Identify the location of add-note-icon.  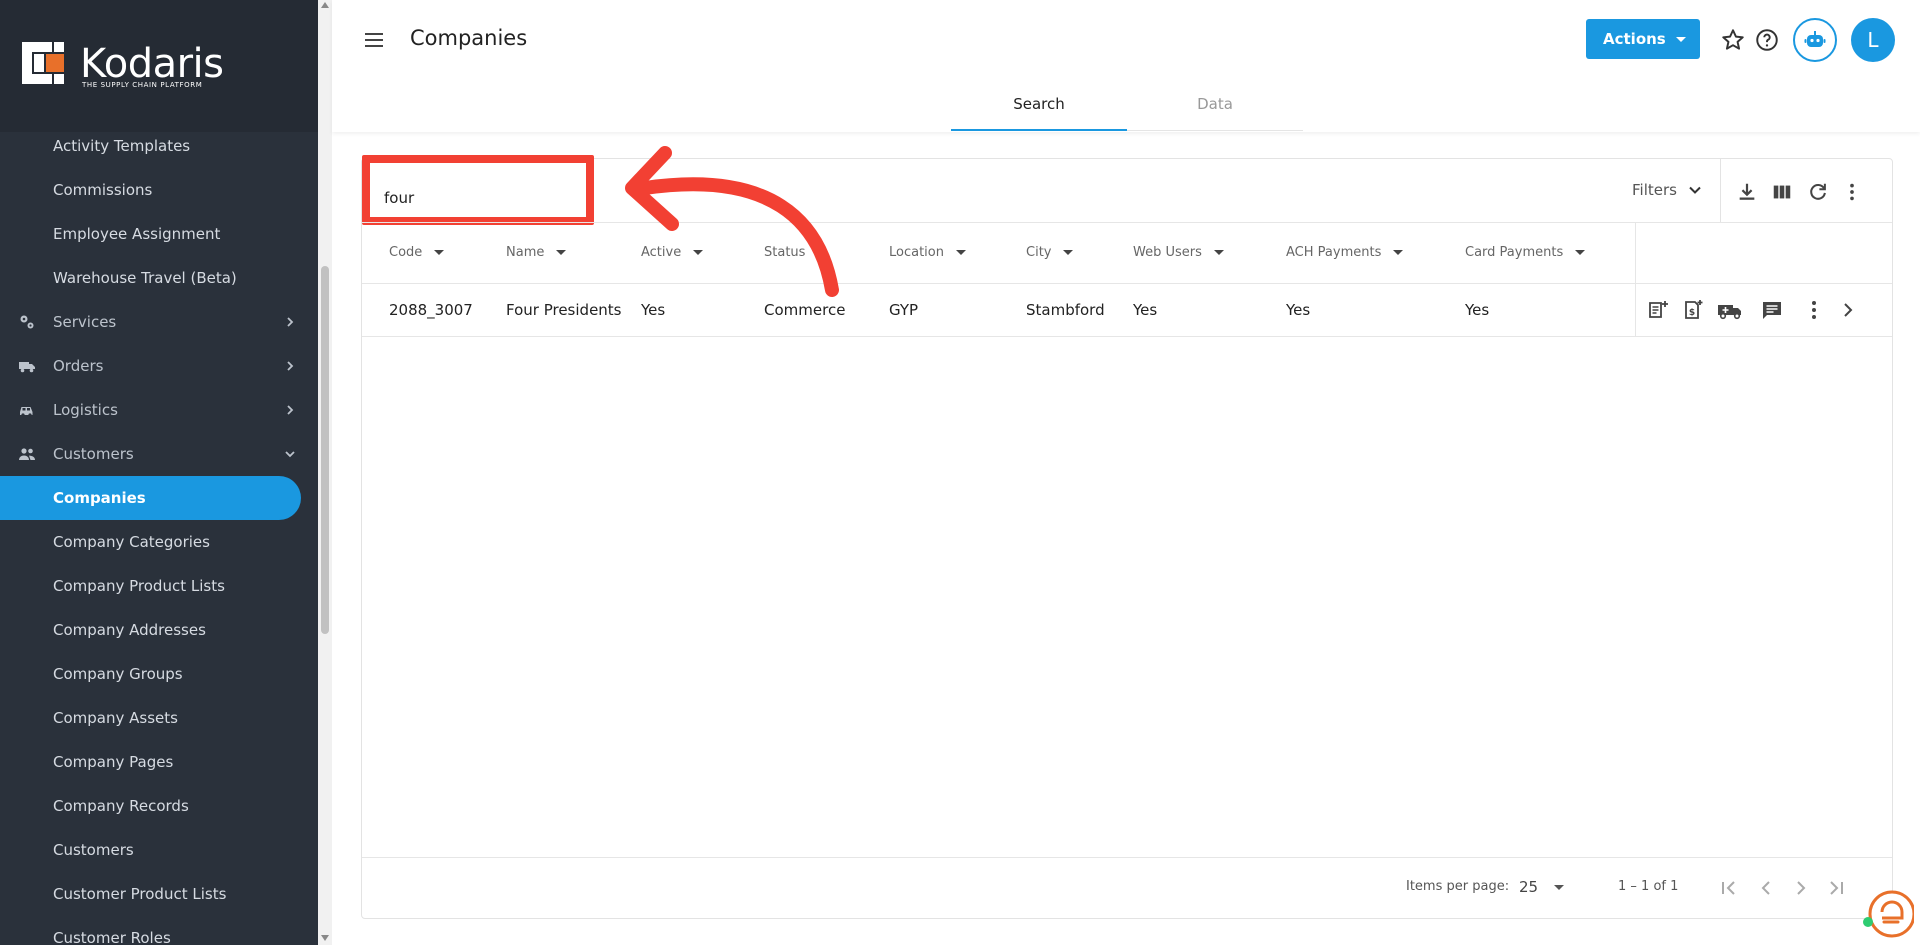
(1658, 310).